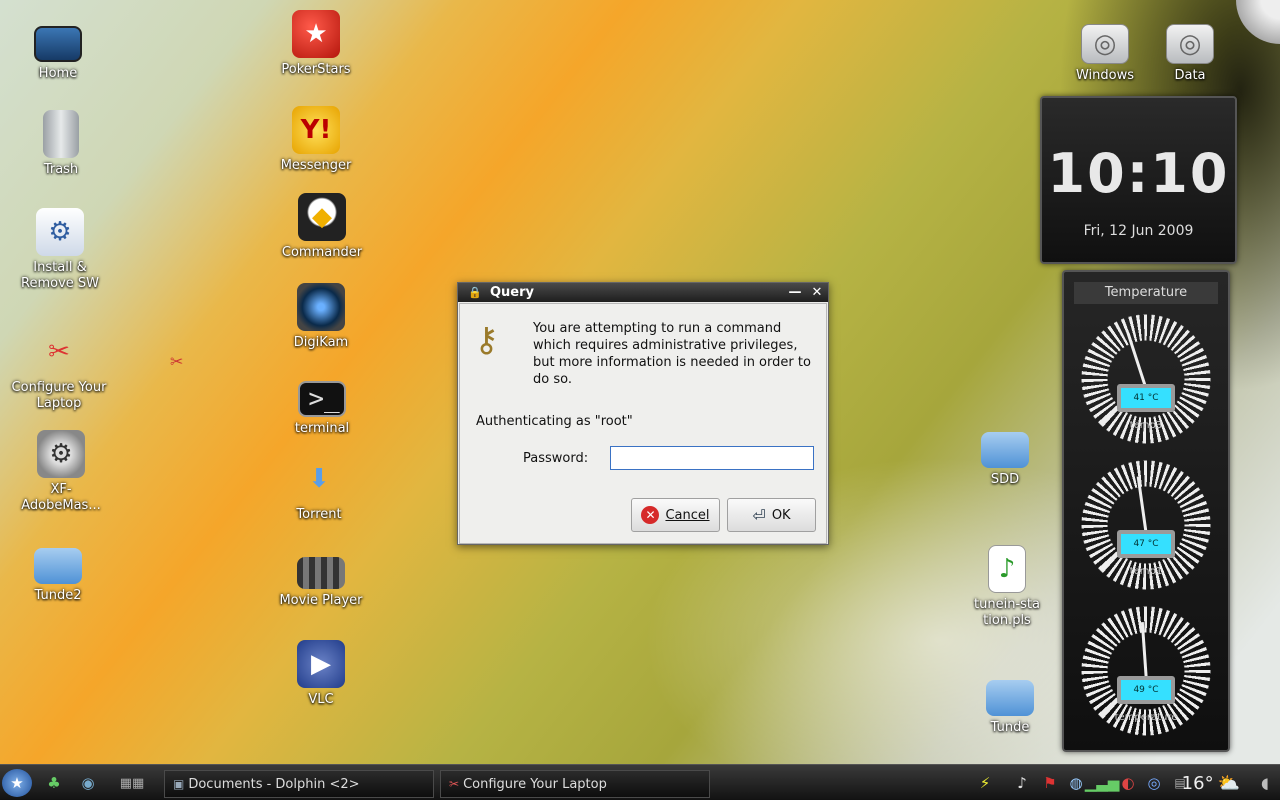  I want to click on desktop-icon-commander: ◆ Commander, so click(322, 227).